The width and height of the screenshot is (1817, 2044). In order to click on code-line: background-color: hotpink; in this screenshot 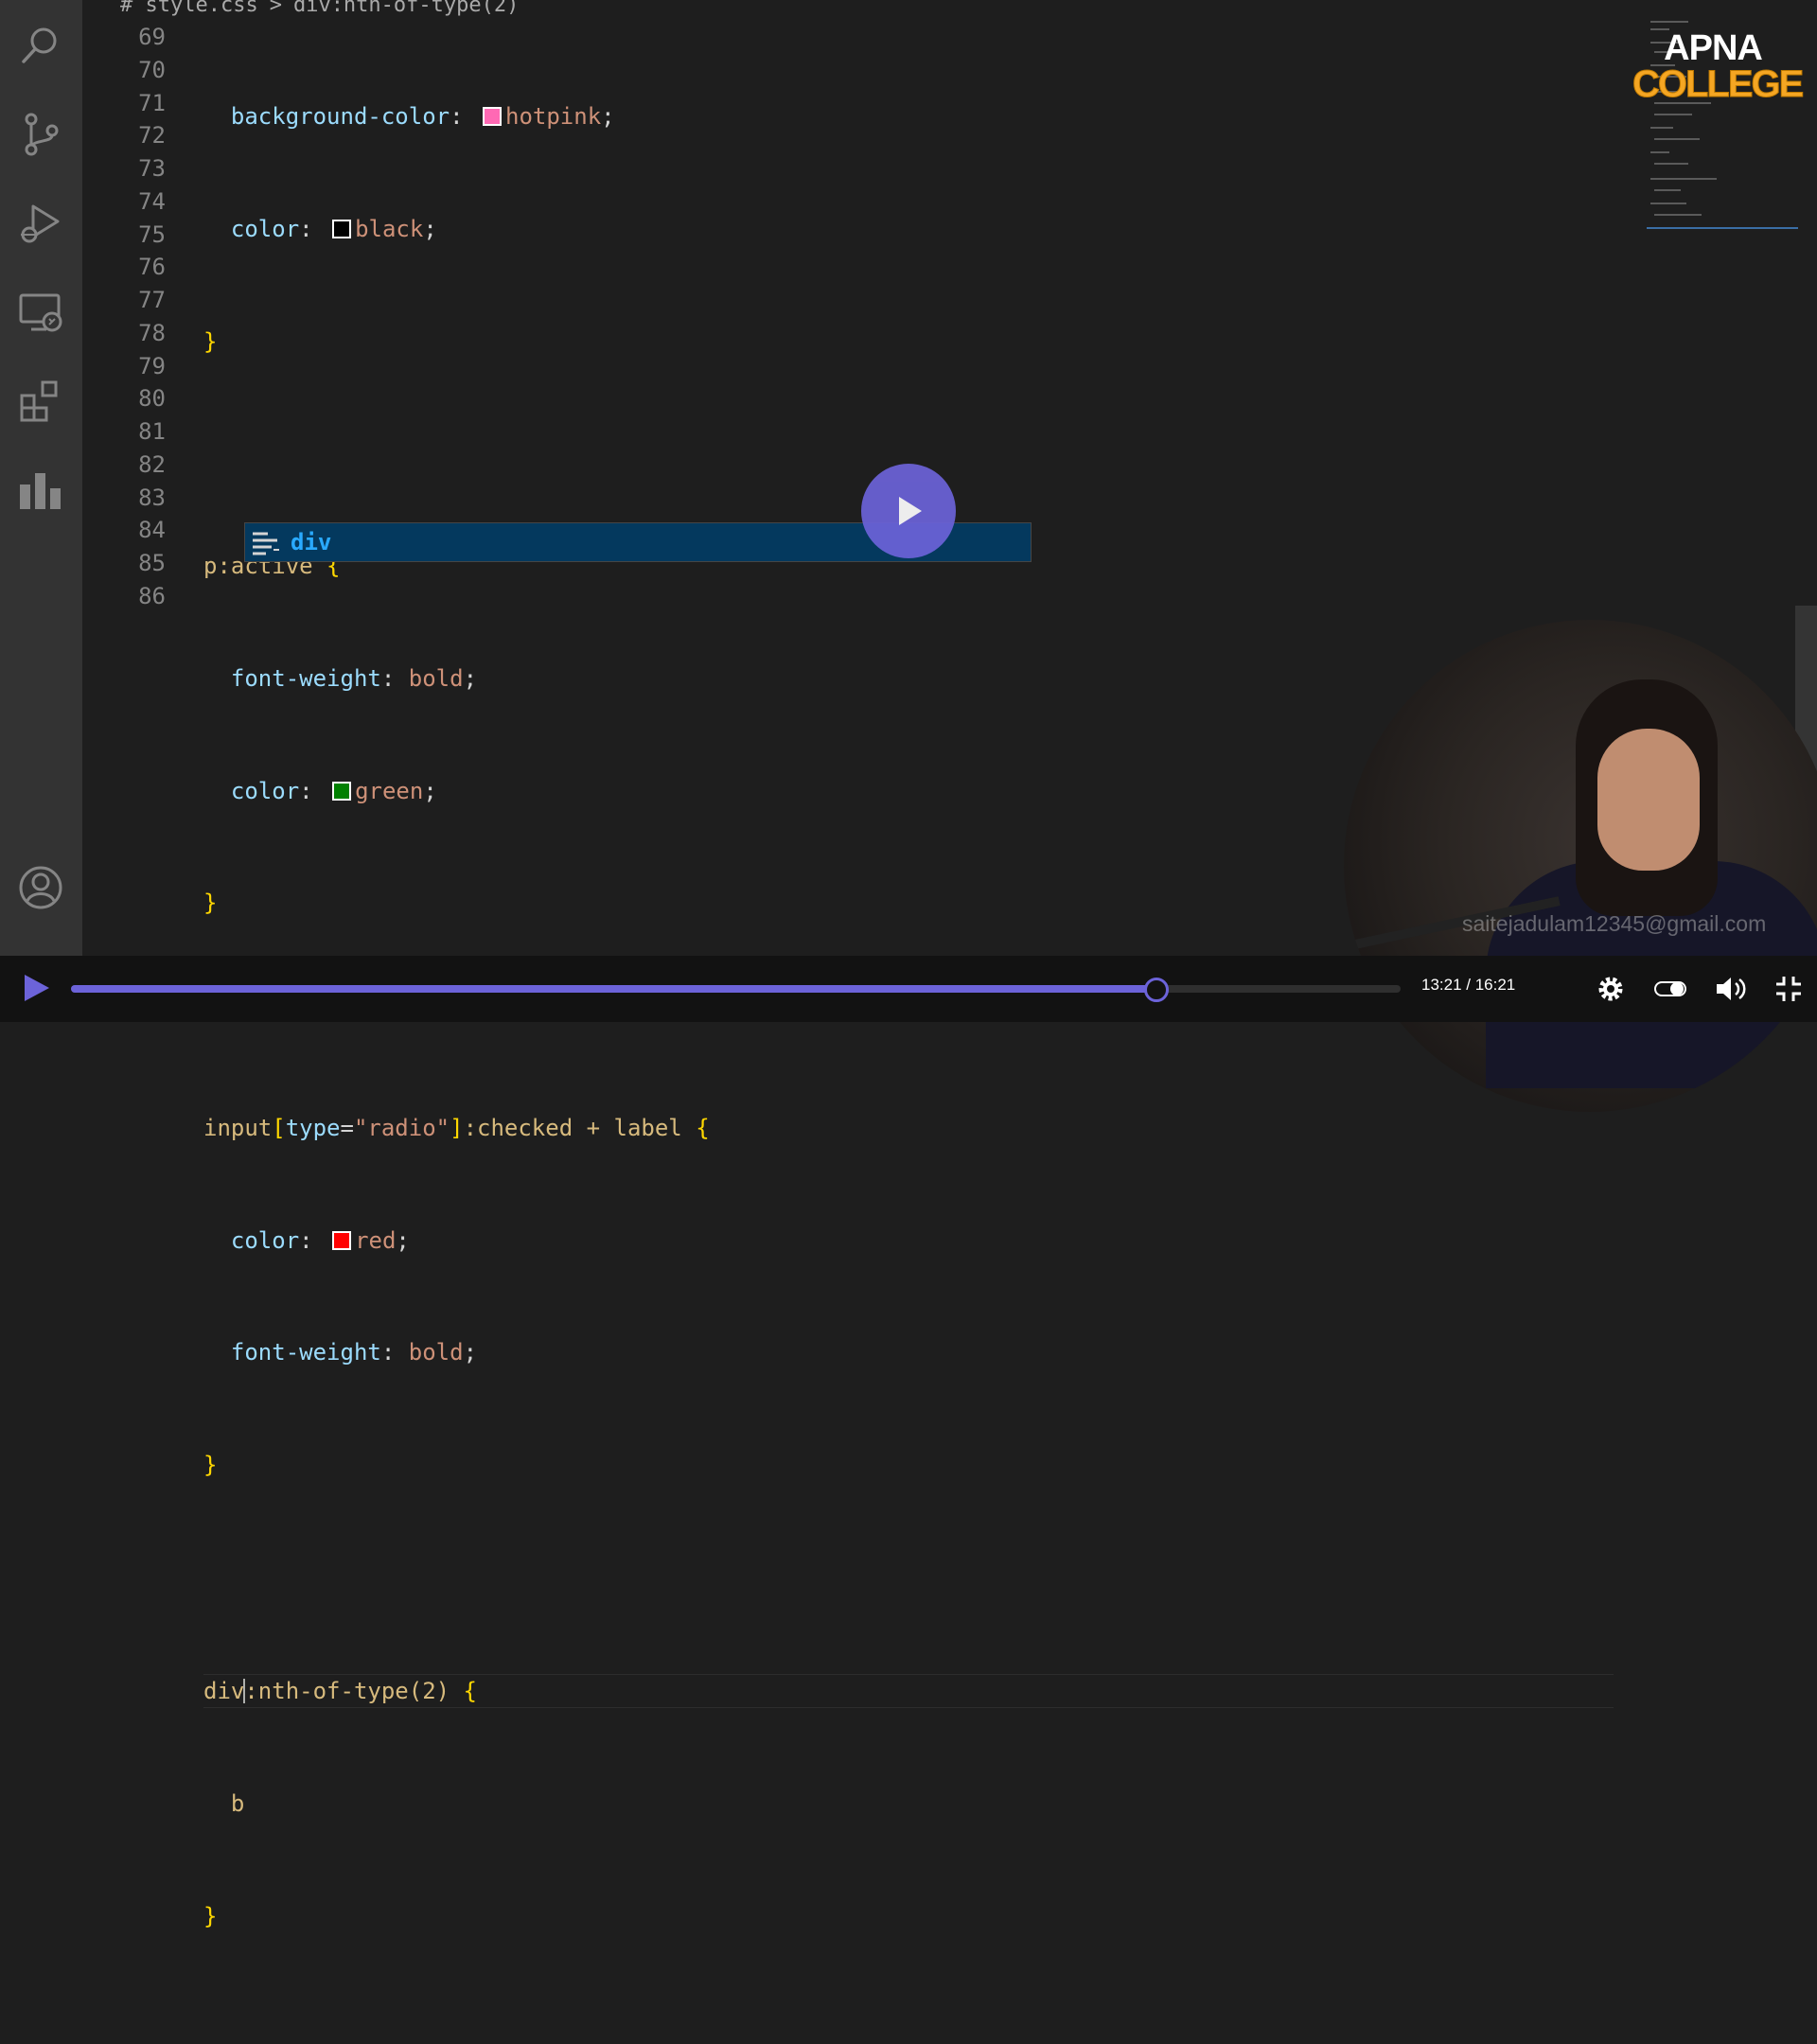, I will do `click(908, 116)`.